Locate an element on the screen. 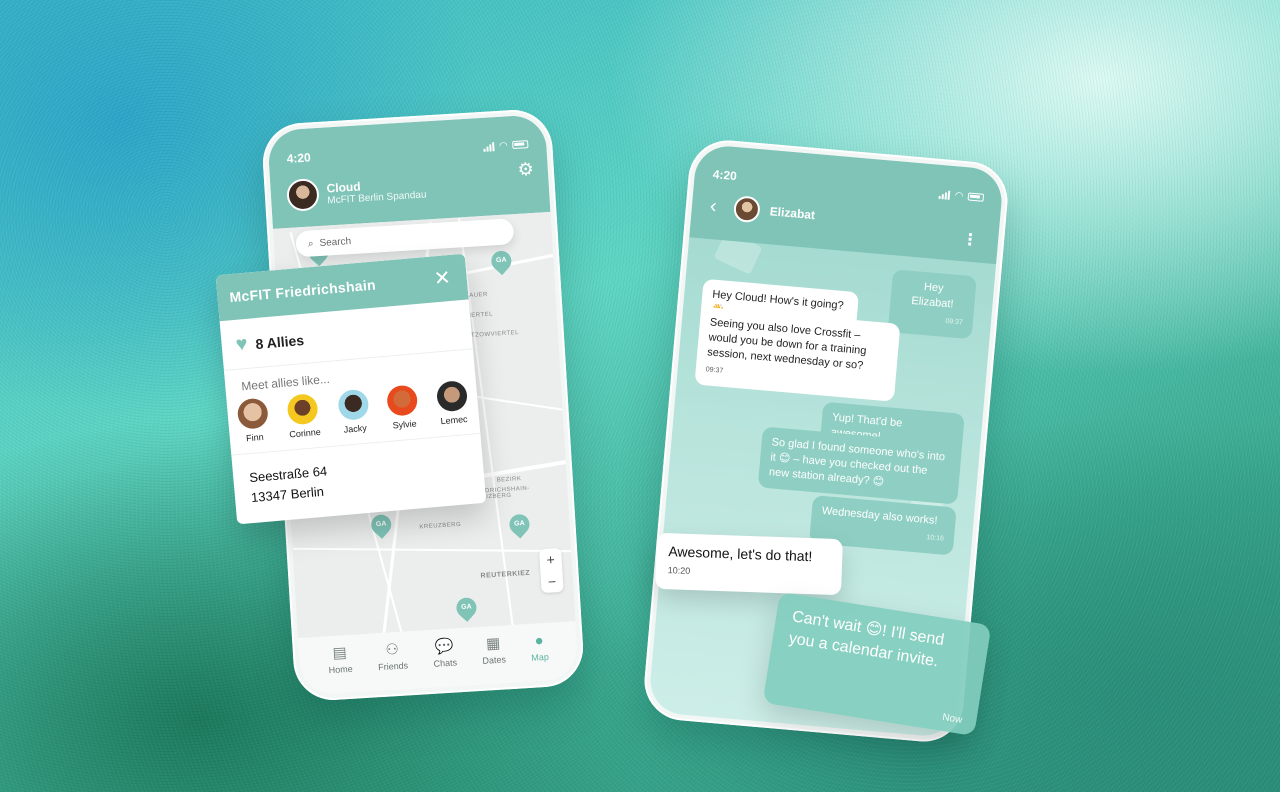 The height and width of the screenshot is (792, 1280). tab-map: ● Map is located at coordinates (540, 657).